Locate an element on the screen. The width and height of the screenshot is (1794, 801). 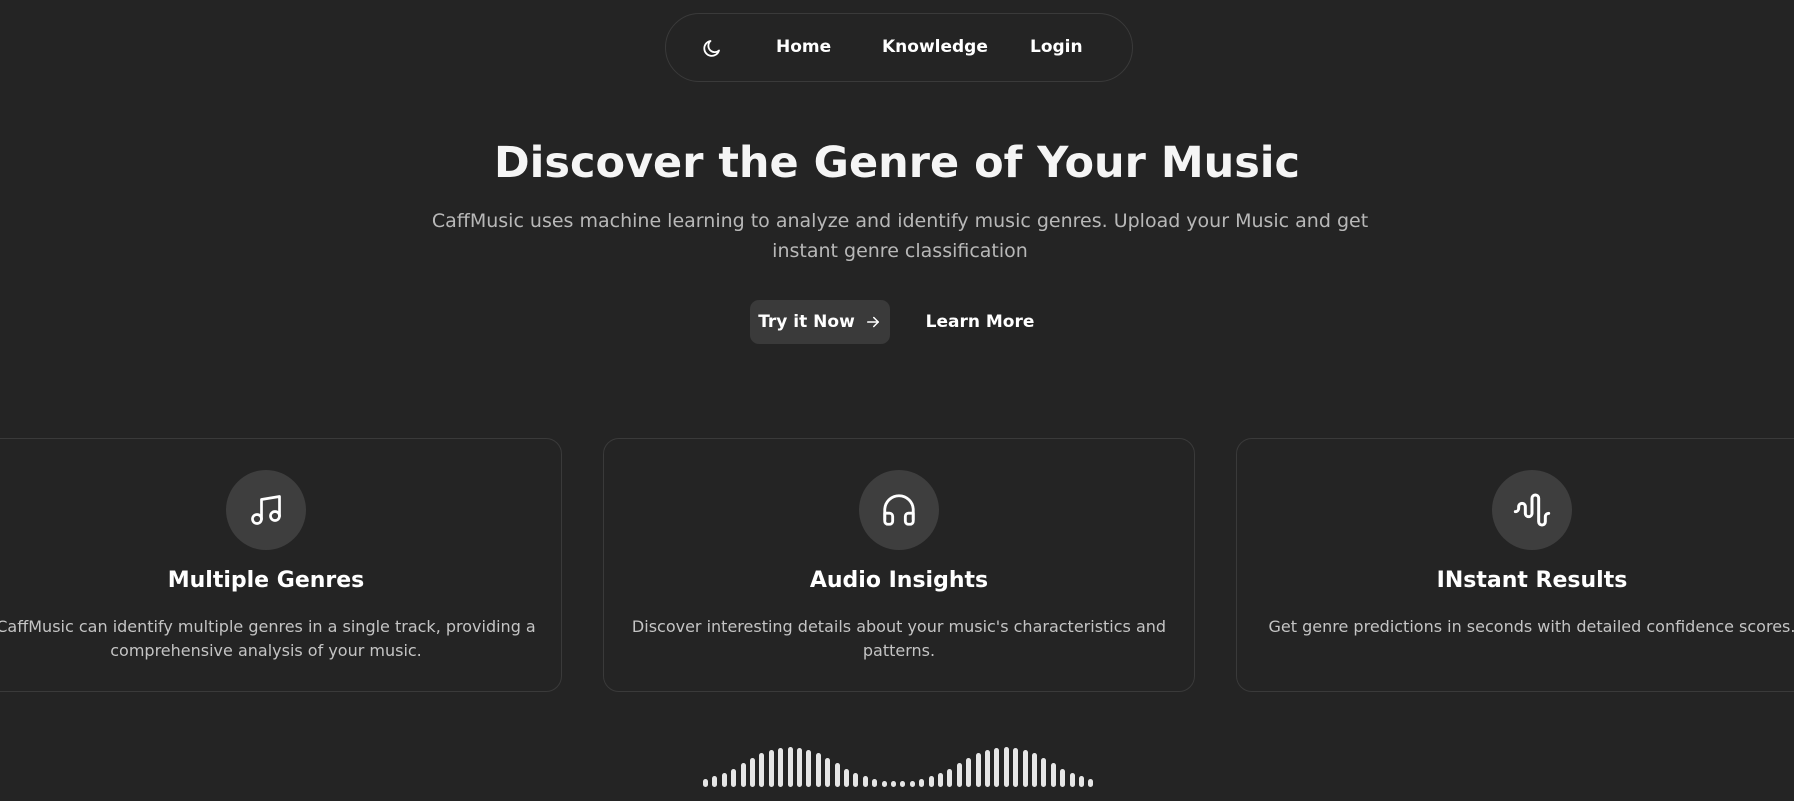
top-navigation: Home Knowledge Login is located at coordinates (899, 47).